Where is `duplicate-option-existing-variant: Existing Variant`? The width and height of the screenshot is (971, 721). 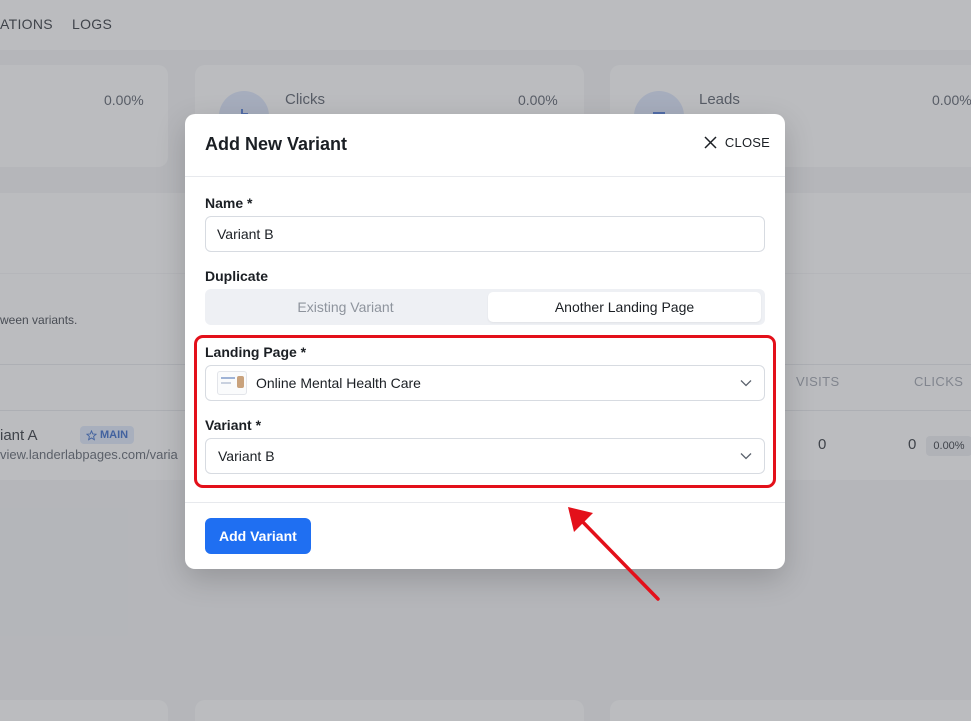 duplicate-option-existing-variant: Existing Variant is located at coordinates (345, 307).